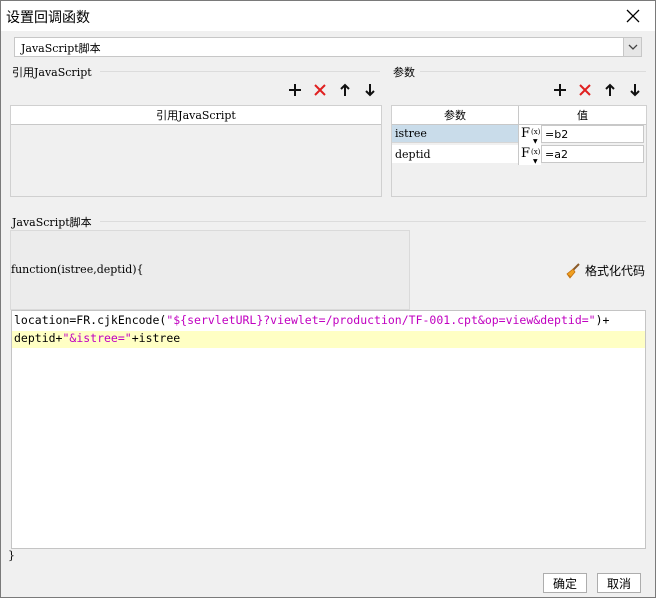  Describe the element at coordinates (592, 134) in the screenshot. I see `param-value-cell: =b2` at that location.